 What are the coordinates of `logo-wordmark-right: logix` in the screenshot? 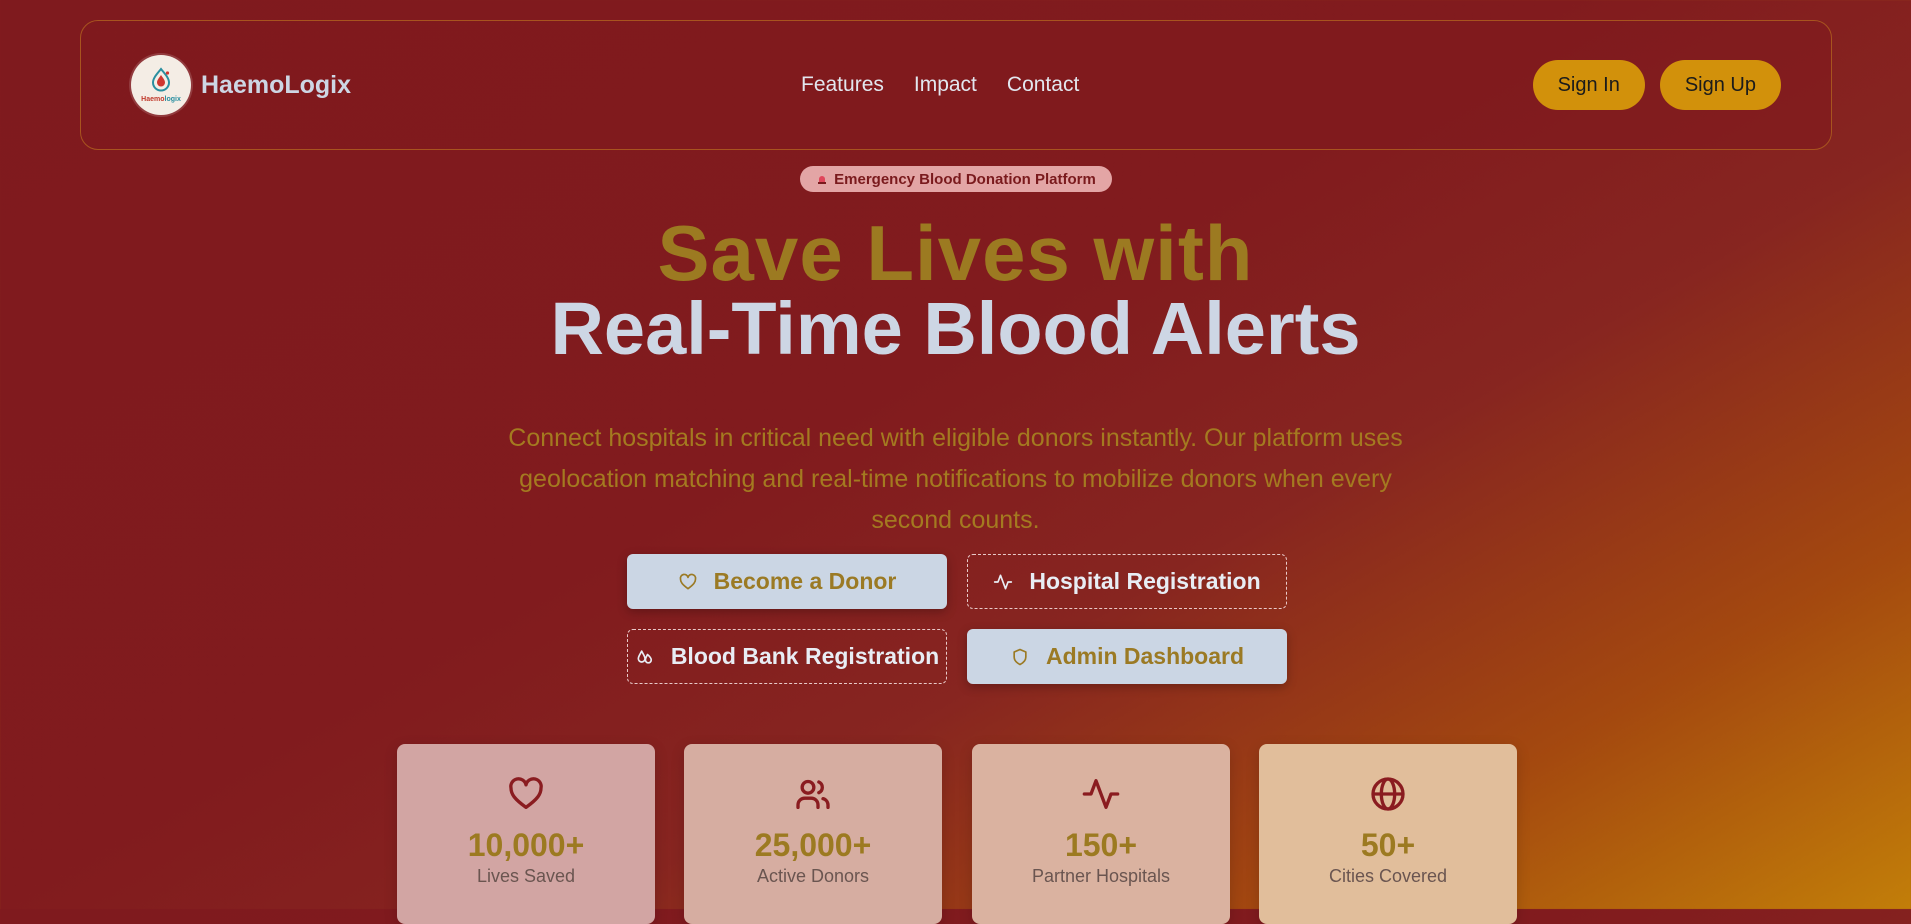 It's located at (172, 99).